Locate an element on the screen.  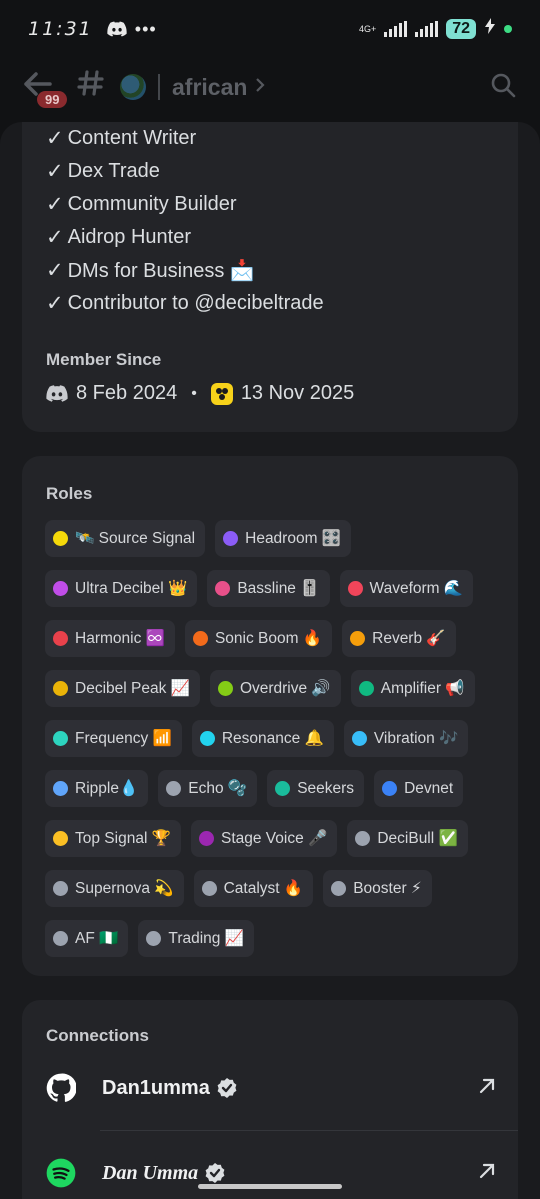
battery-level: 72 is located at coordinates (461, 29).